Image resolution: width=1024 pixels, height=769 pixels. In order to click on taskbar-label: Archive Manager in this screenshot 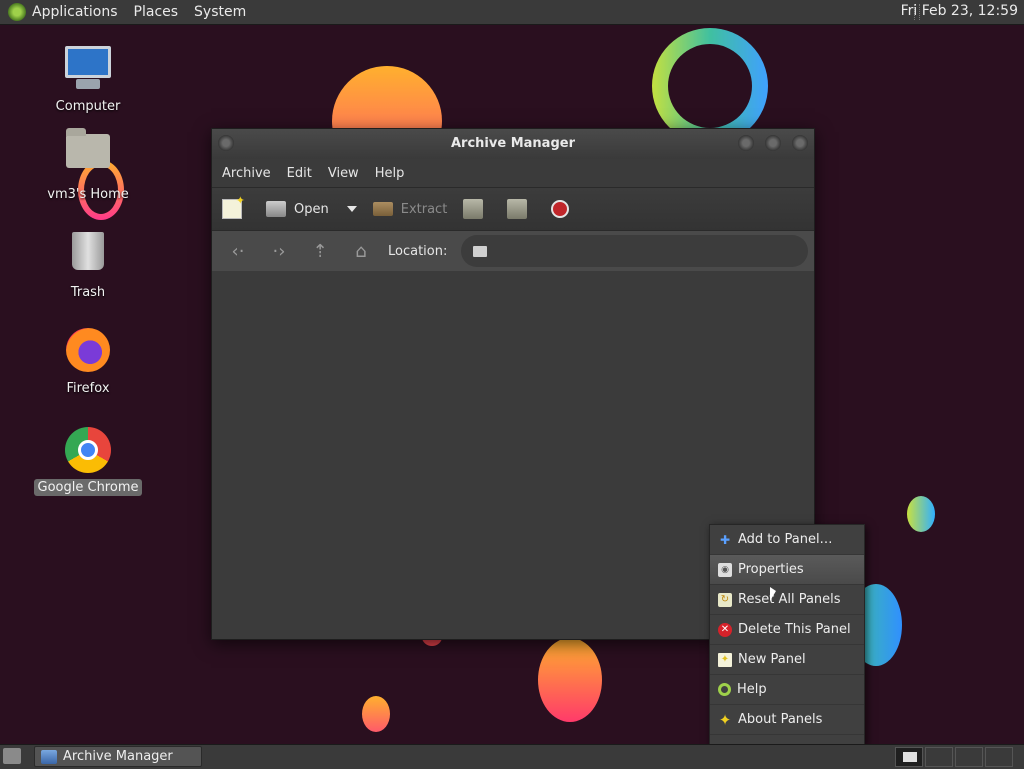, I will do `click(118, 756)`.